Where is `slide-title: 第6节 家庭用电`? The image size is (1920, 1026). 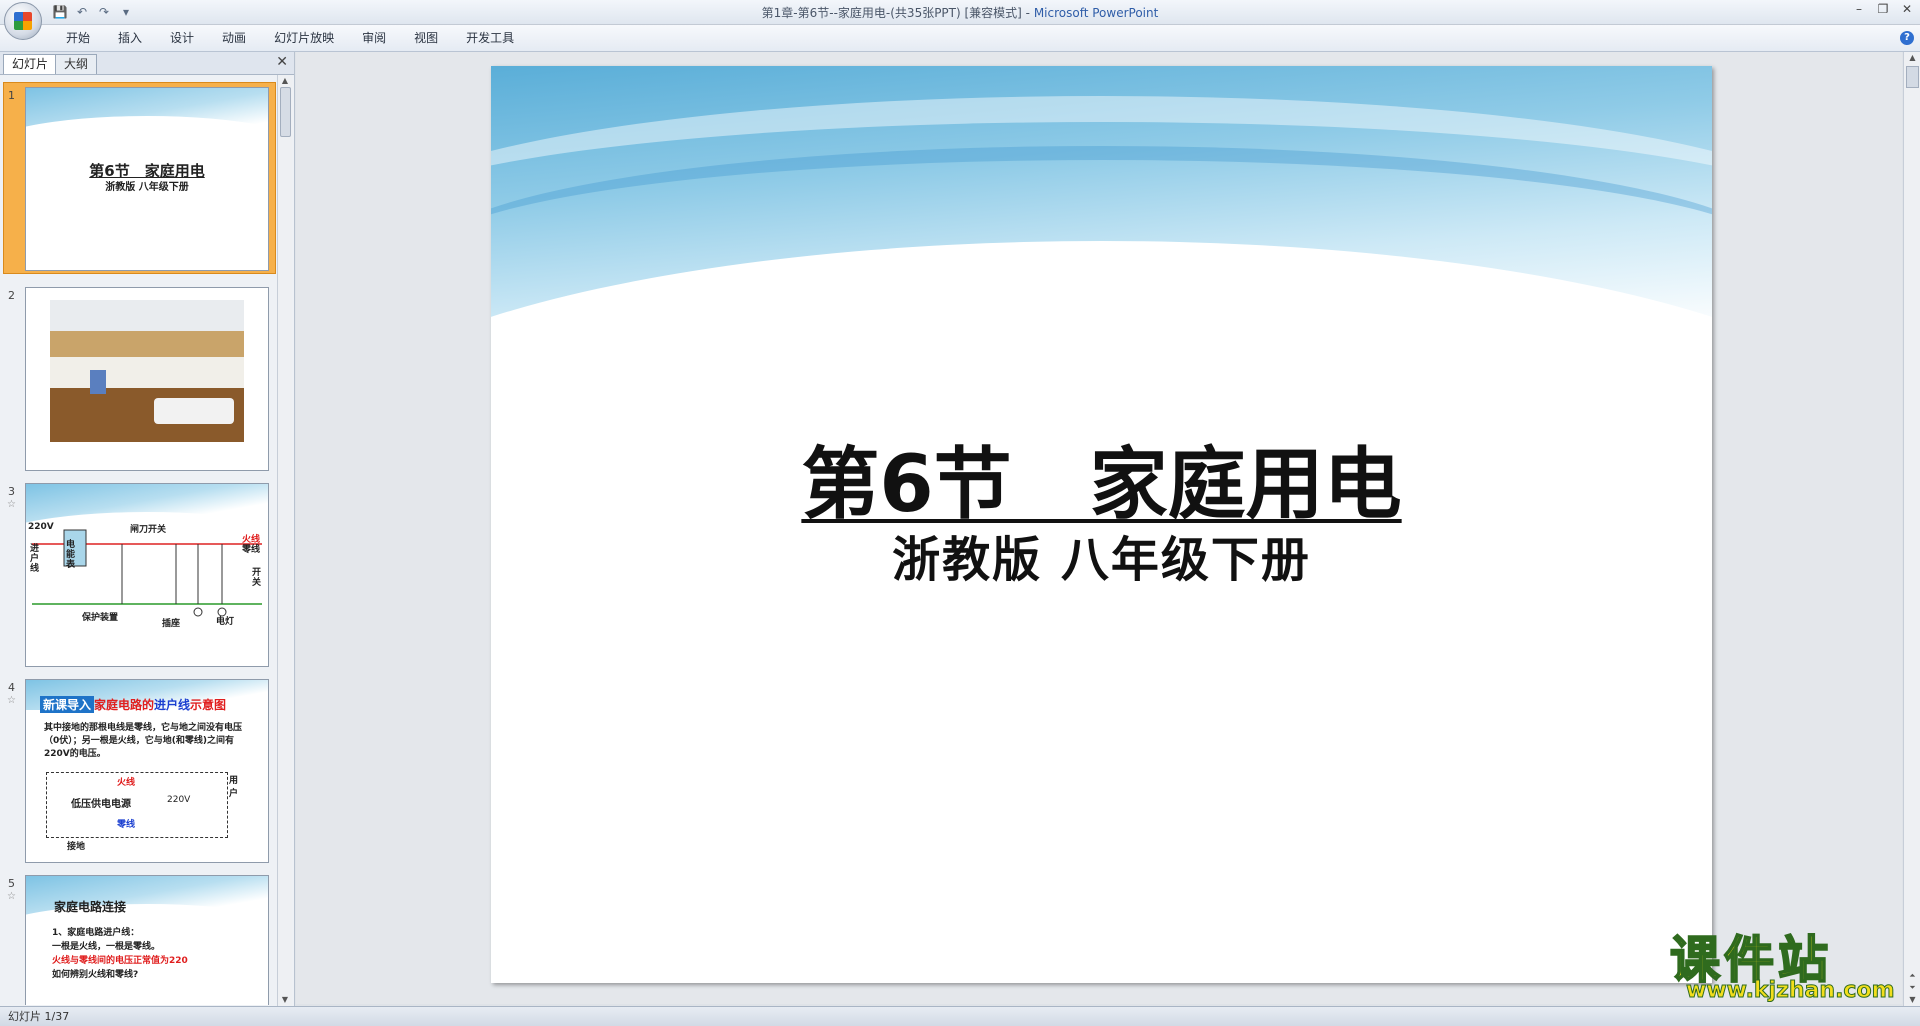 slide-title: 第6节 家庭用电 is located at coordinates (1101, 478).